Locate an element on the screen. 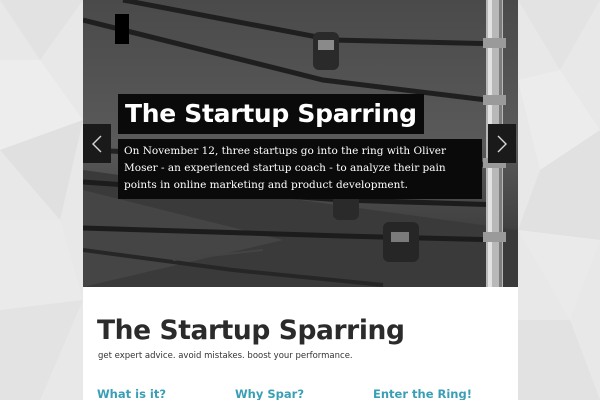 This screenshot has width=600, height=400. section-heading-enter-the-ring: Enter the Ring! is located at coordinates (422, 393).